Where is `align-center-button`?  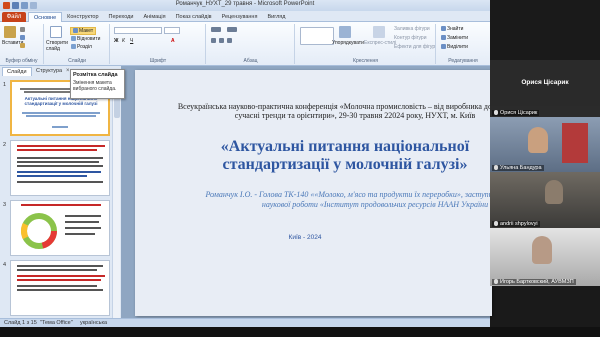
align-center-button is located at coordinates (222, 41).